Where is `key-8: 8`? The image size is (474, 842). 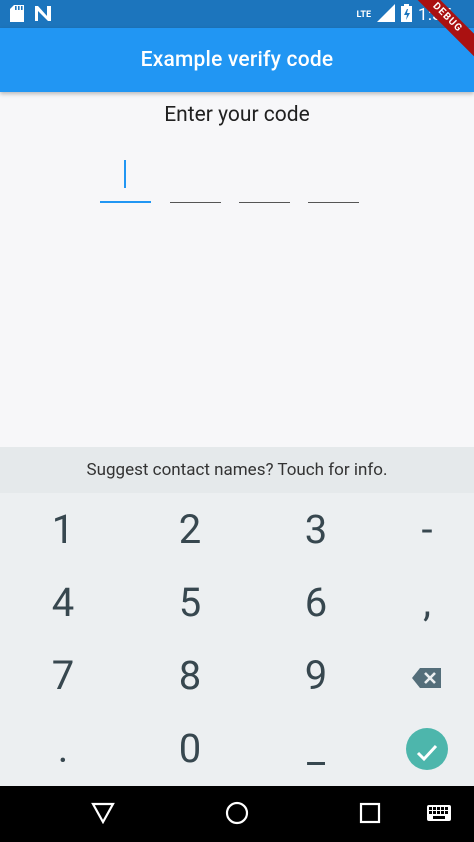 key-8: 8 is located at coordinates (190, 675).